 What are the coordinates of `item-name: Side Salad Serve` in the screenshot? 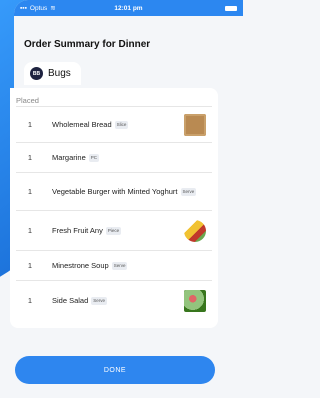 It's located at (80, 300).